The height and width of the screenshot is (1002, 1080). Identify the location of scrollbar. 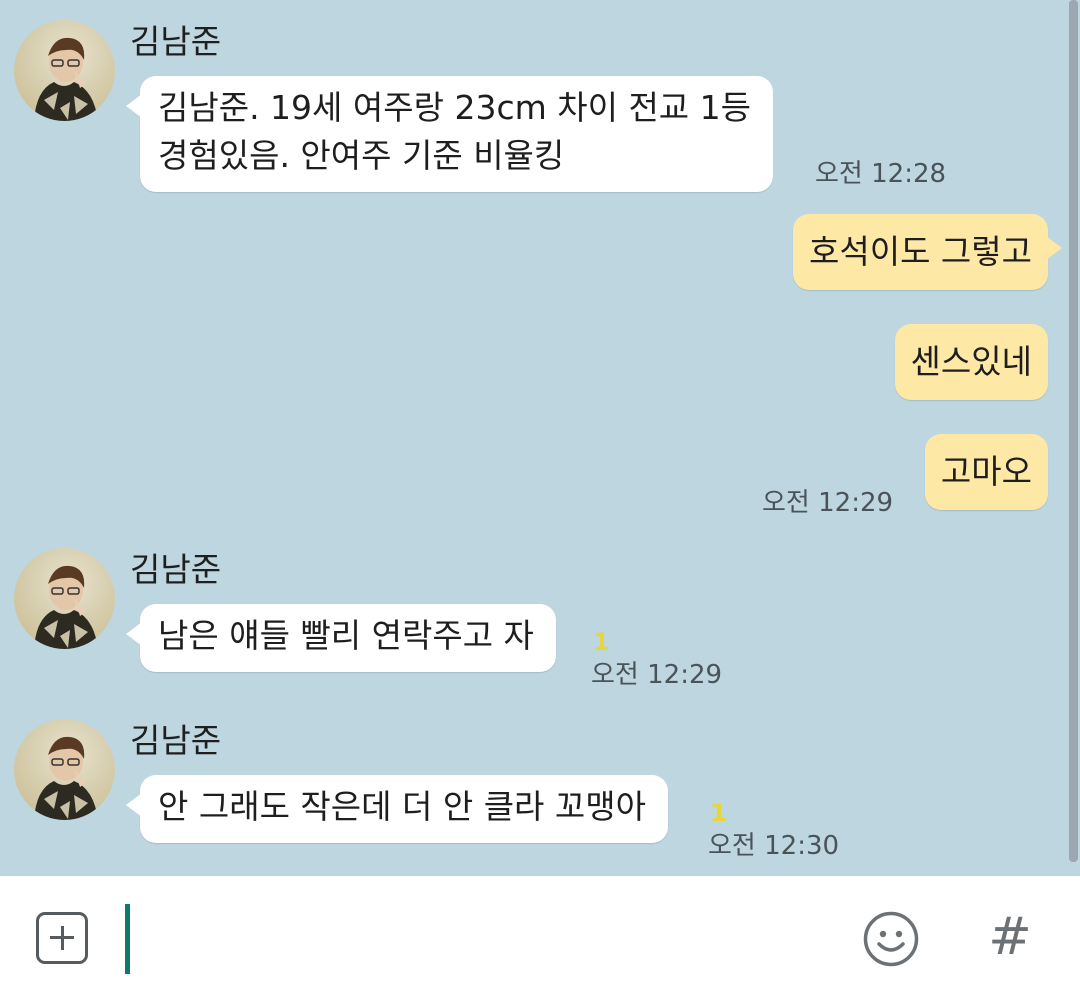
(1073, 431).